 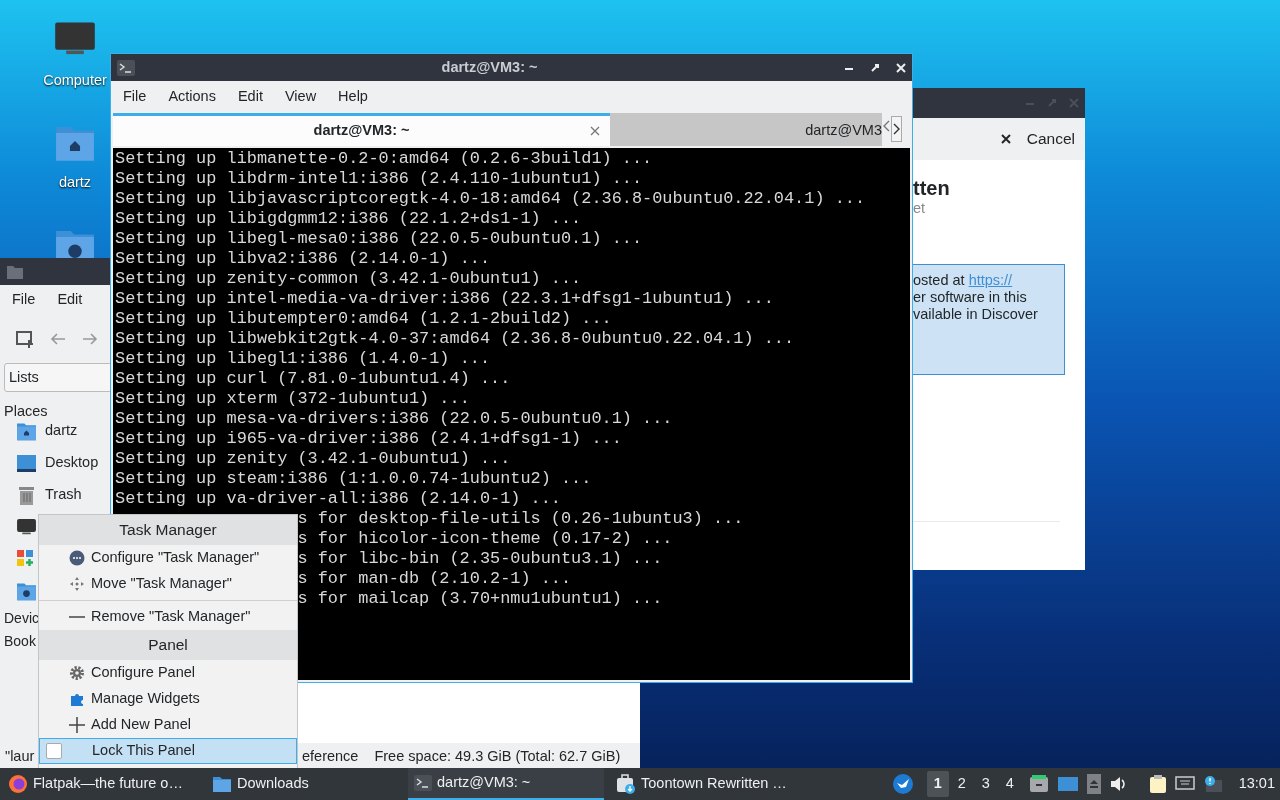 I want to click on menu-item: Help, so click(x=353, y=97).